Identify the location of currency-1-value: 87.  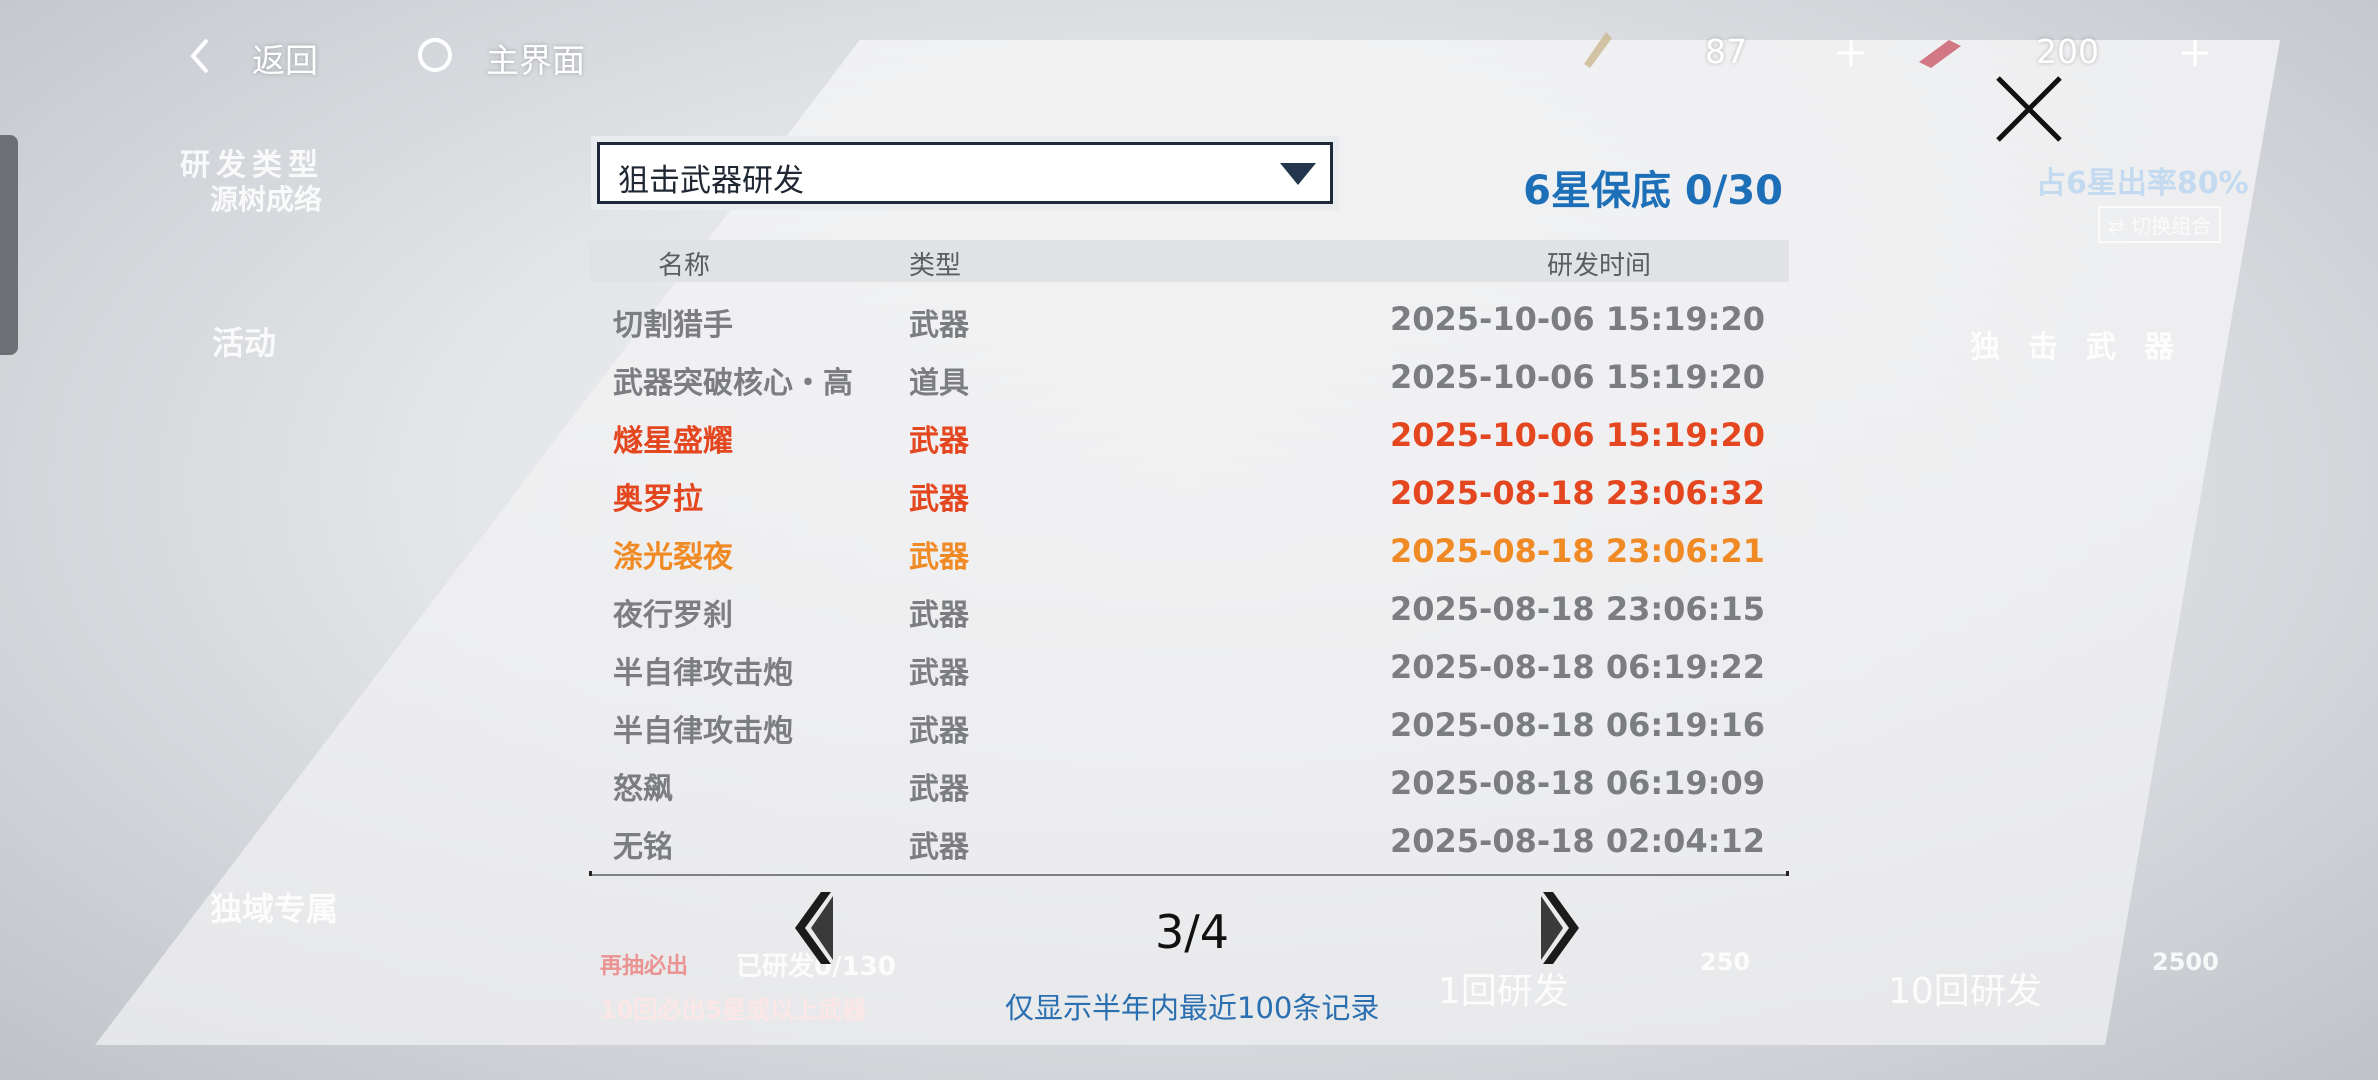
(1726, 51).